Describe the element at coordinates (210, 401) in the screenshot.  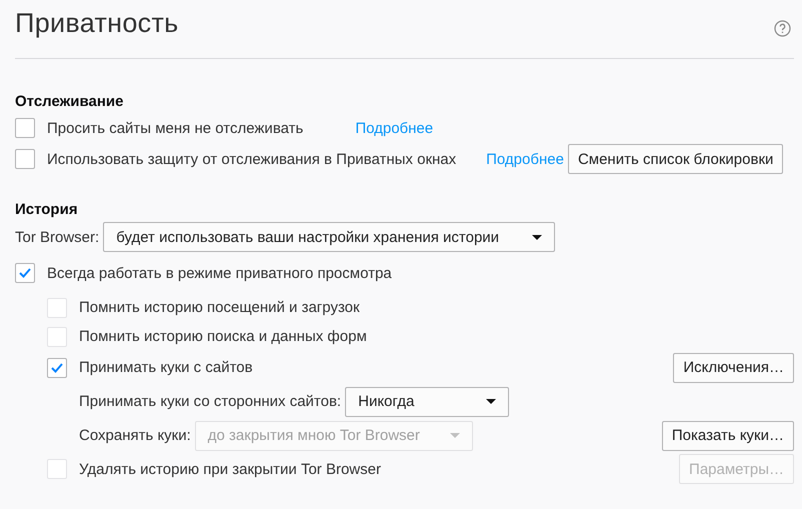
I see `select-label: Принимать куки со сторонних сайтов:` at that location.